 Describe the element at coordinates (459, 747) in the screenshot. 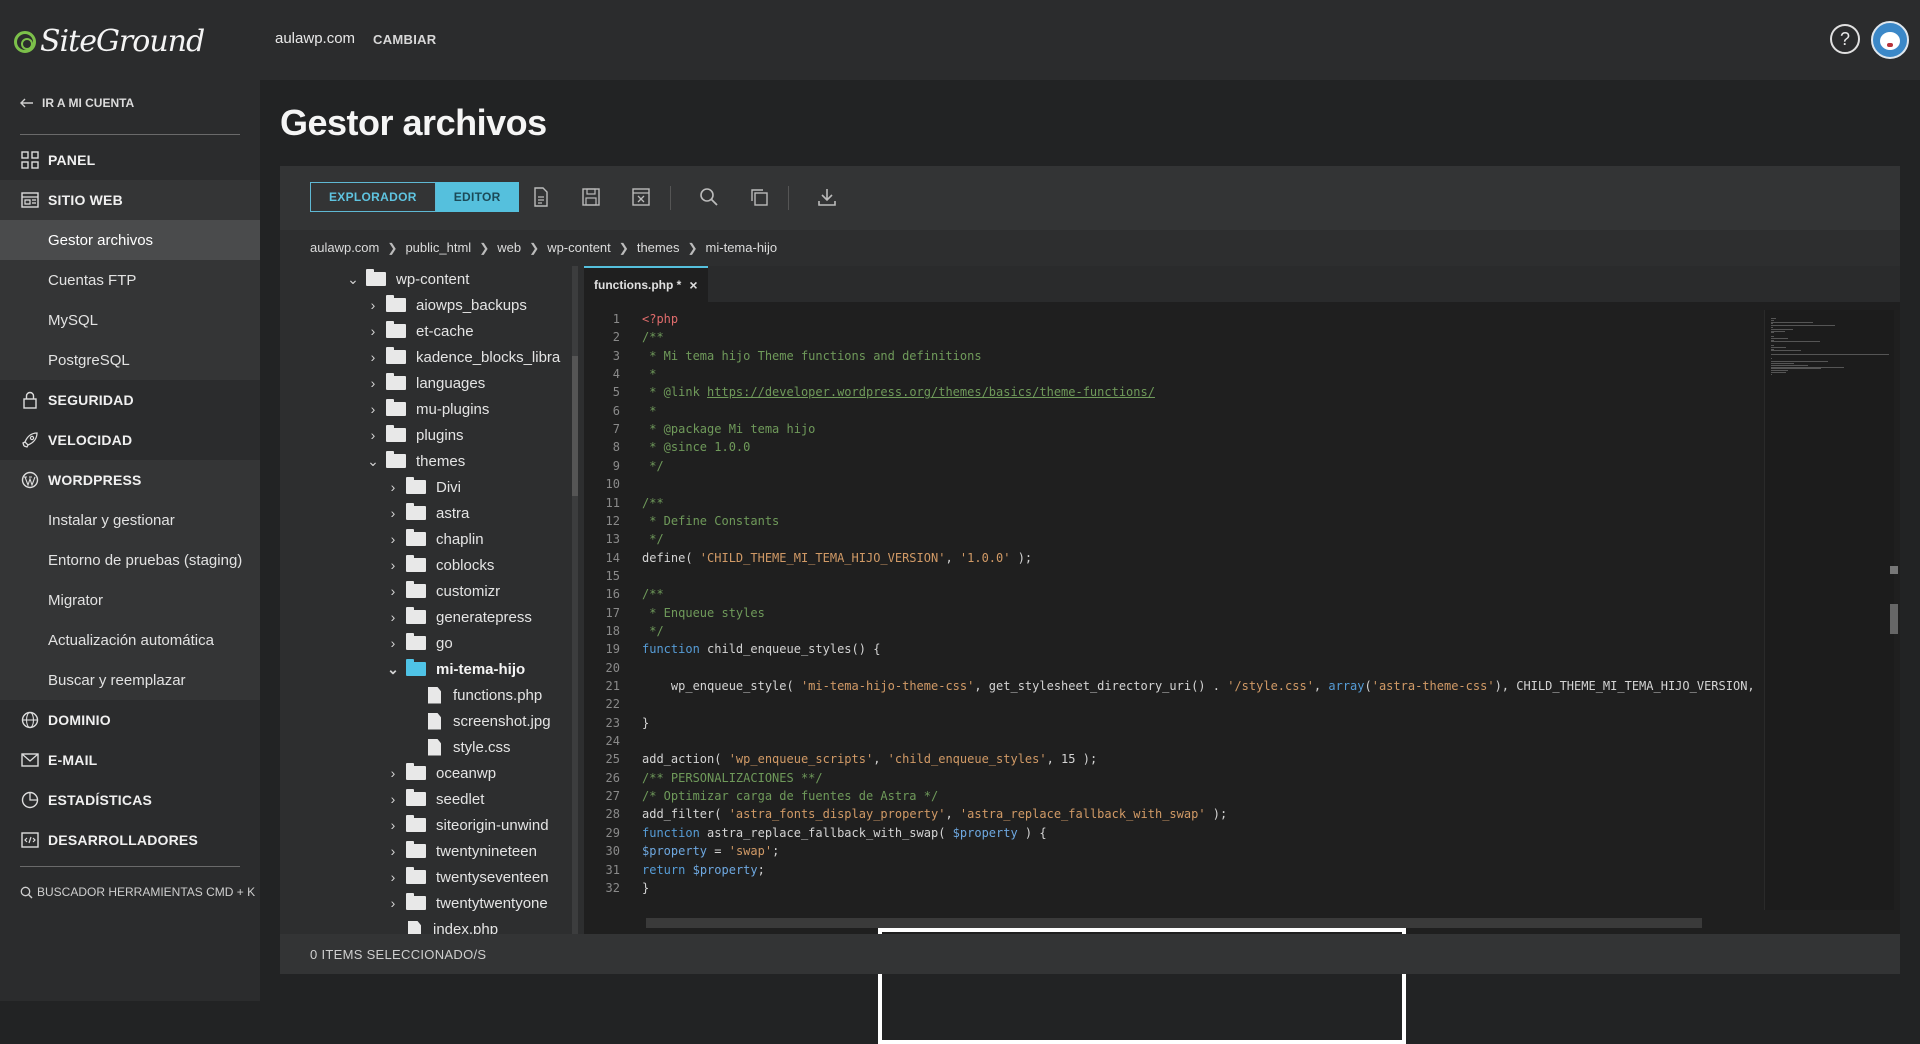

I see `tree-file: style.css` at that location.